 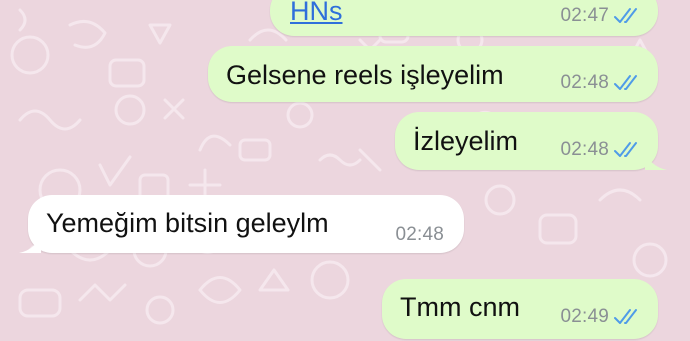 I want to click on message-text: Gelsene reels işleyelim, so click(x=365, y=75).